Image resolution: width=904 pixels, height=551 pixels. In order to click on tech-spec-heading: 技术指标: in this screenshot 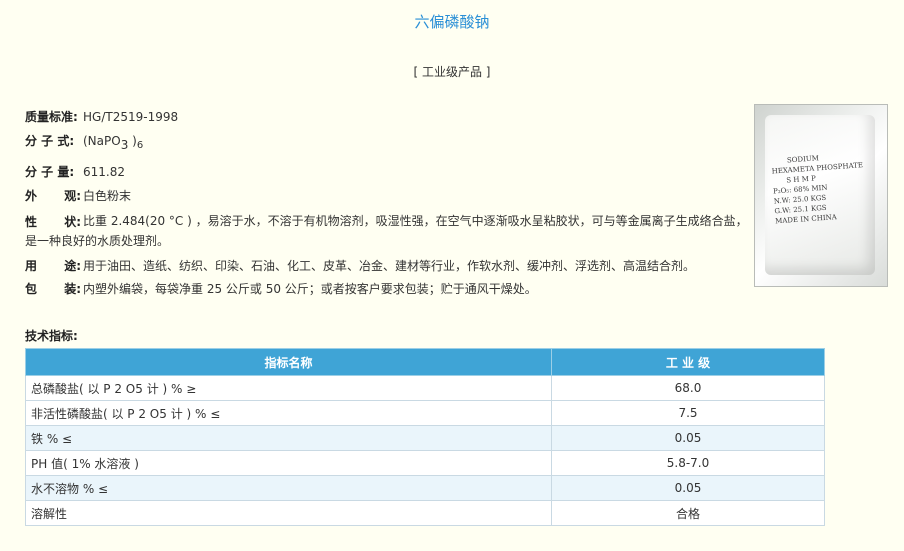, I will do `click(51, 336)`.